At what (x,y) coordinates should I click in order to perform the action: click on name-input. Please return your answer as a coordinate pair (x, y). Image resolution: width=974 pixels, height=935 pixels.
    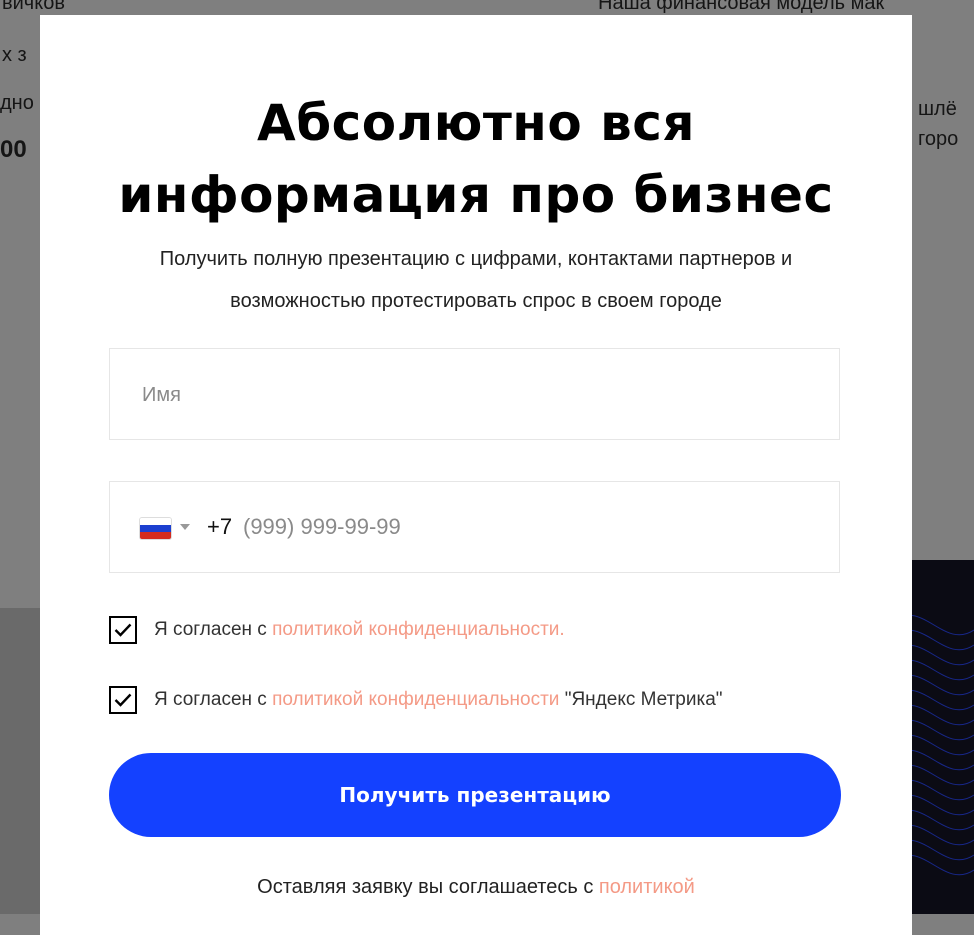
    Looking at the image, I should click on (472, 395).